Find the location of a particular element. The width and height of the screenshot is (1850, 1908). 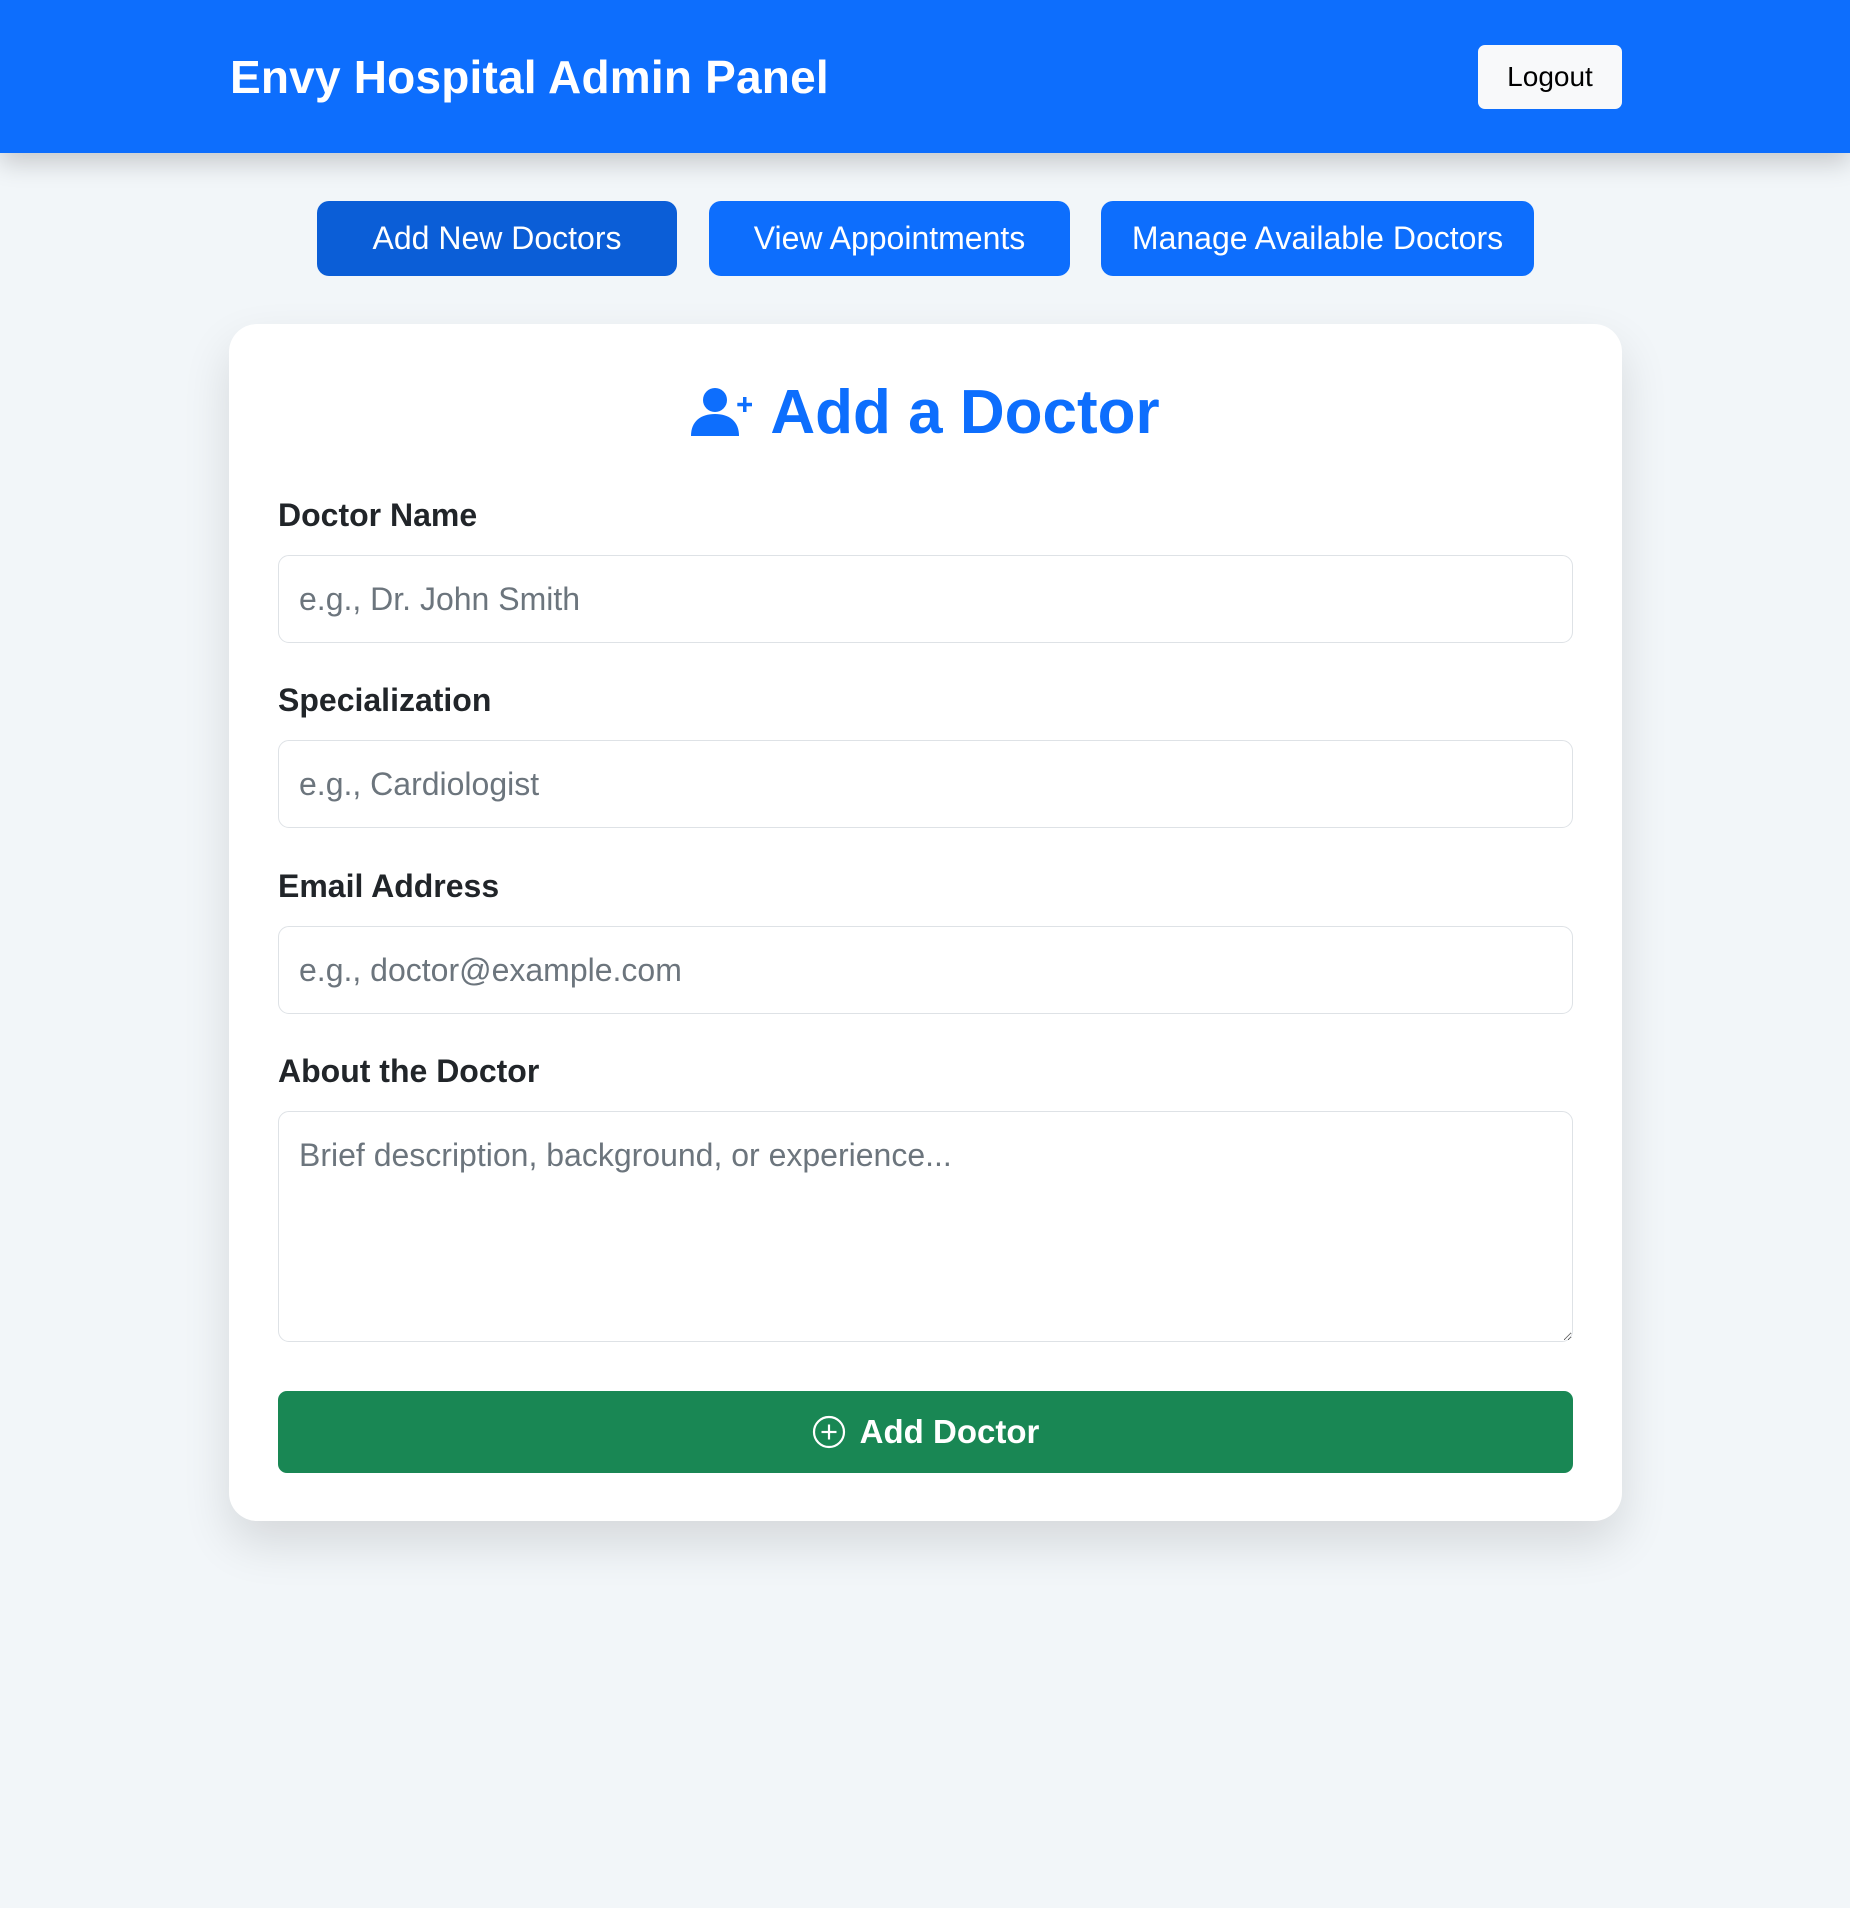

user-plus-icon is located at coordinates (722, 412).